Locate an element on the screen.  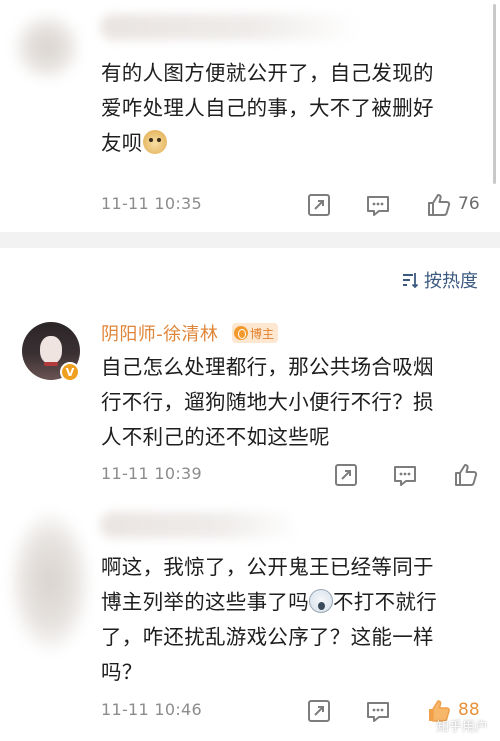
scrollbar is located at coordinates (494, 94).